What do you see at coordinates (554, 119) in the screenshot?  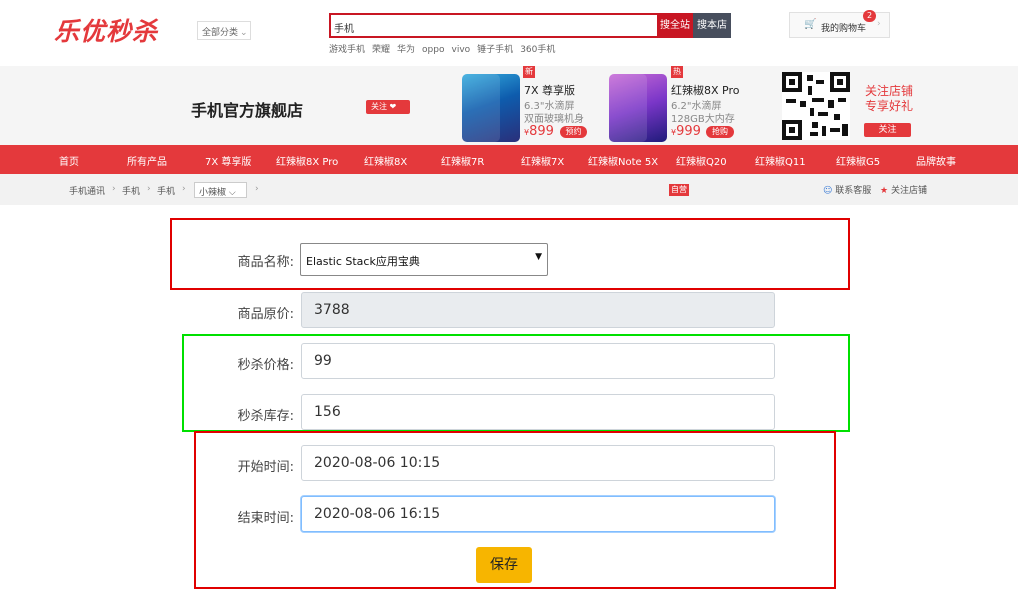 I see `product-desc: 双面玻璃机身` at bounding box center [554, 119].